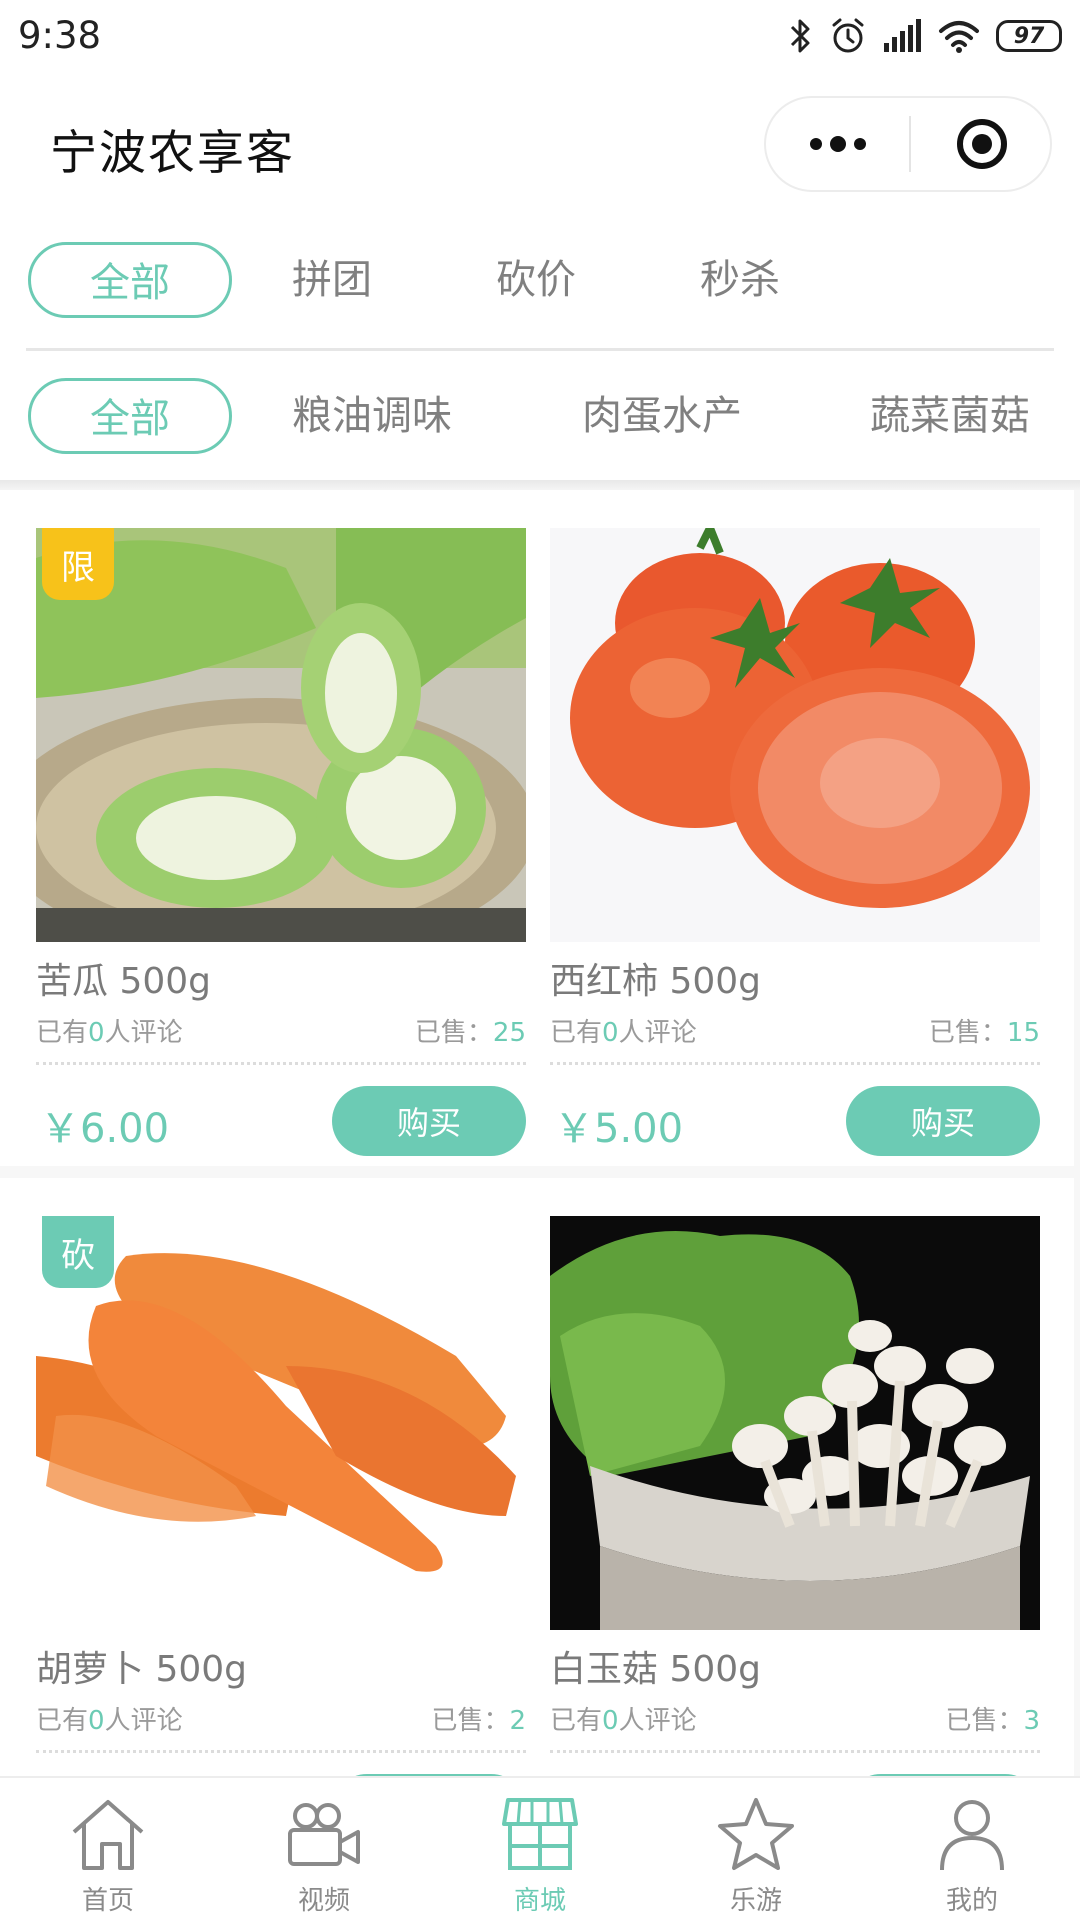 The width and height of the screenshot is (1080, 1920). What do you see at coordinates (78, 564) in the screenshot?
I see `limited-badge: 限` at bounding box center [78, 564].